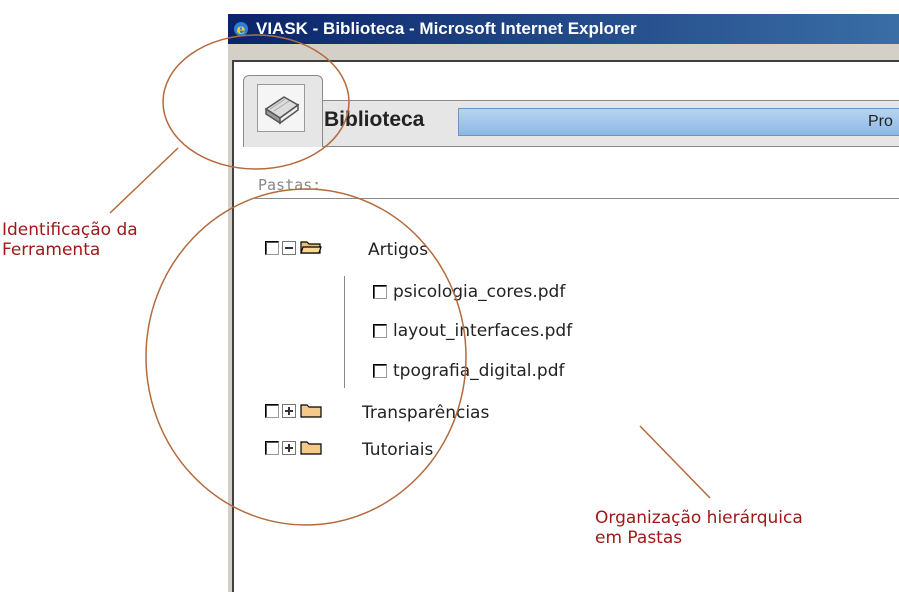  I want to click on annotation-line: Organização hierárquica, so click(699, 518).